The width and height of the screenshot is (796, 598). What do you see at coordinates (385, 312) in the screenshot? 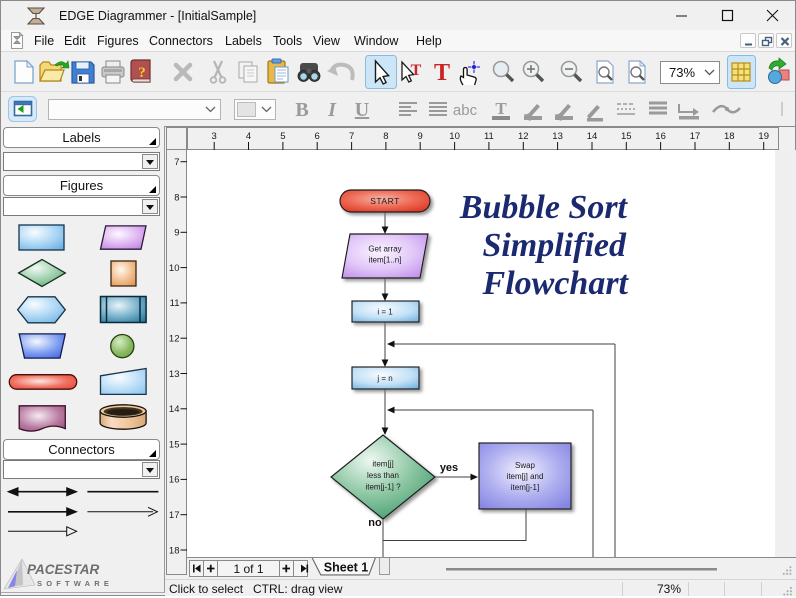
I see `svg-text: i = 1` at bounding box center [385, 312].